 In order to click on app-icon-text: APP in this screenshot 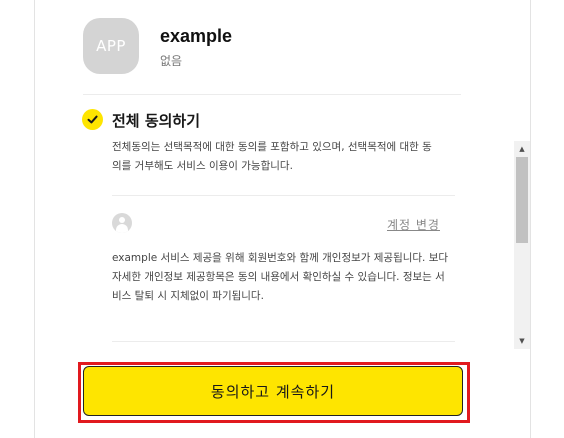, I will do `click(111, 46)`.